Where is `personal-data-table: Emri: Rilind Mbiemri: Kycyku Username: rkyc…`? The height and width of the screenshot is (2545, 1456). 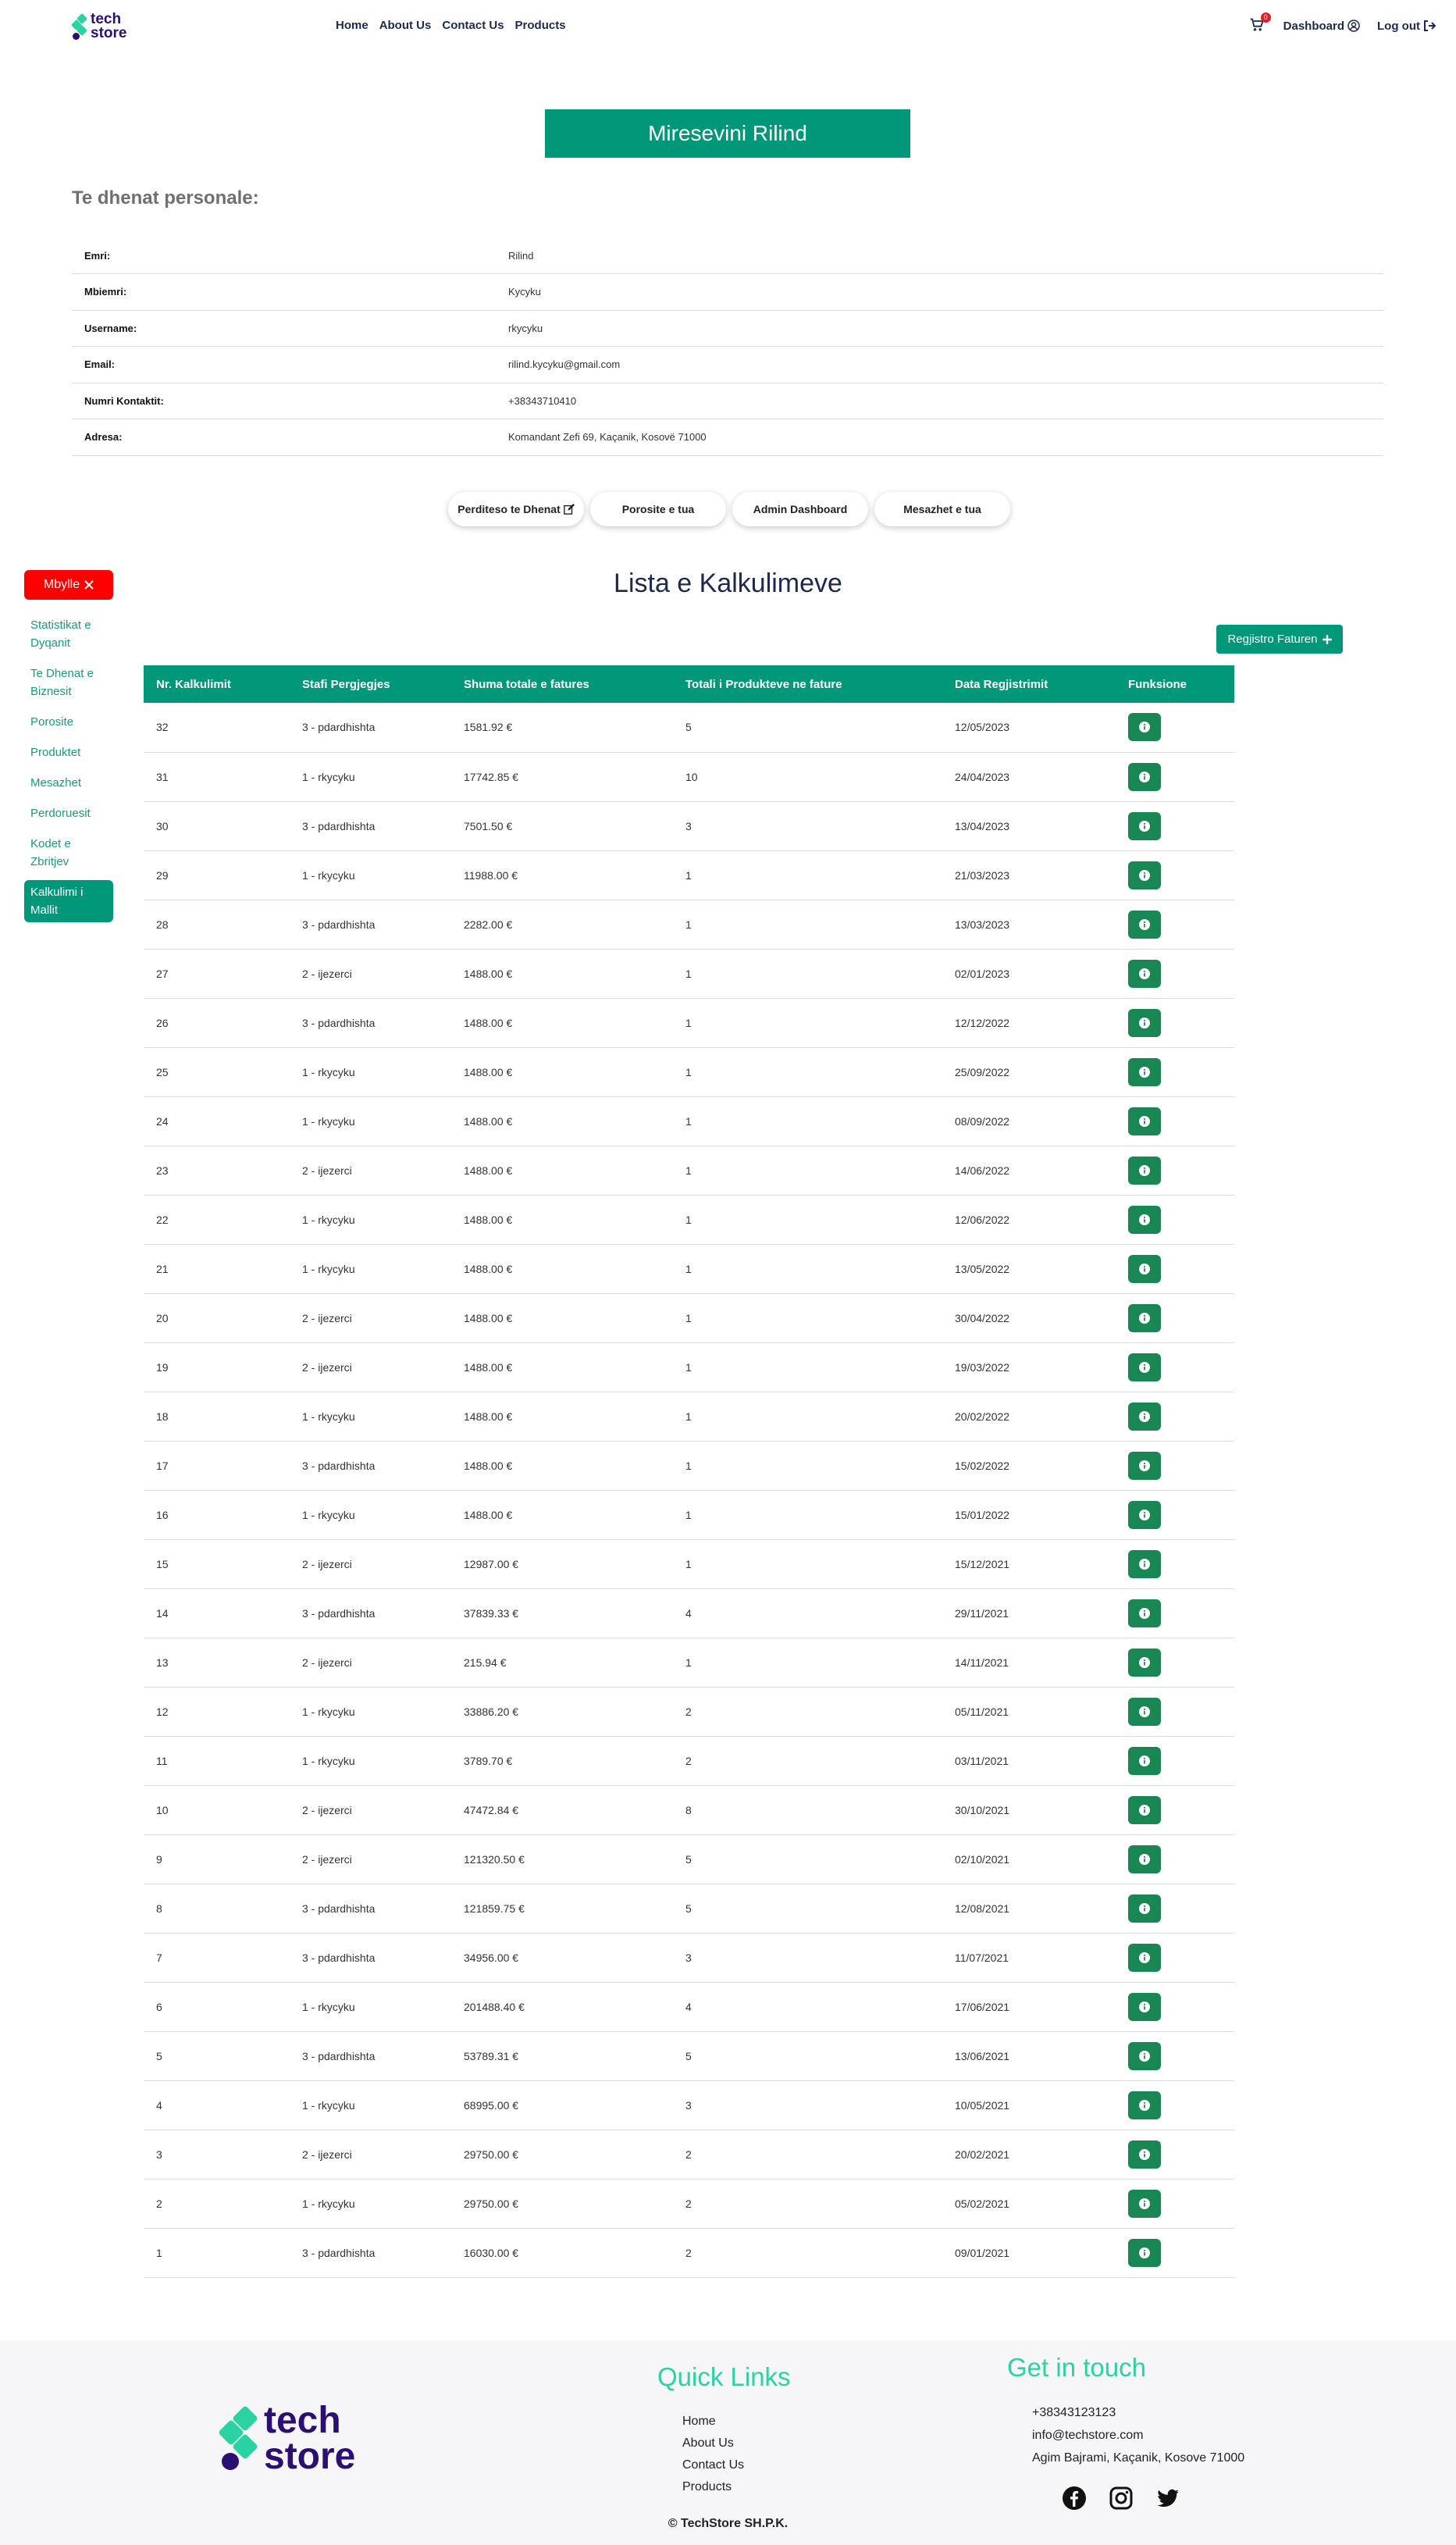
personal-data-table: Emri: Rilind Mbiemri: Kycyku Username: rkyc… is located at coordinates (727, 346).